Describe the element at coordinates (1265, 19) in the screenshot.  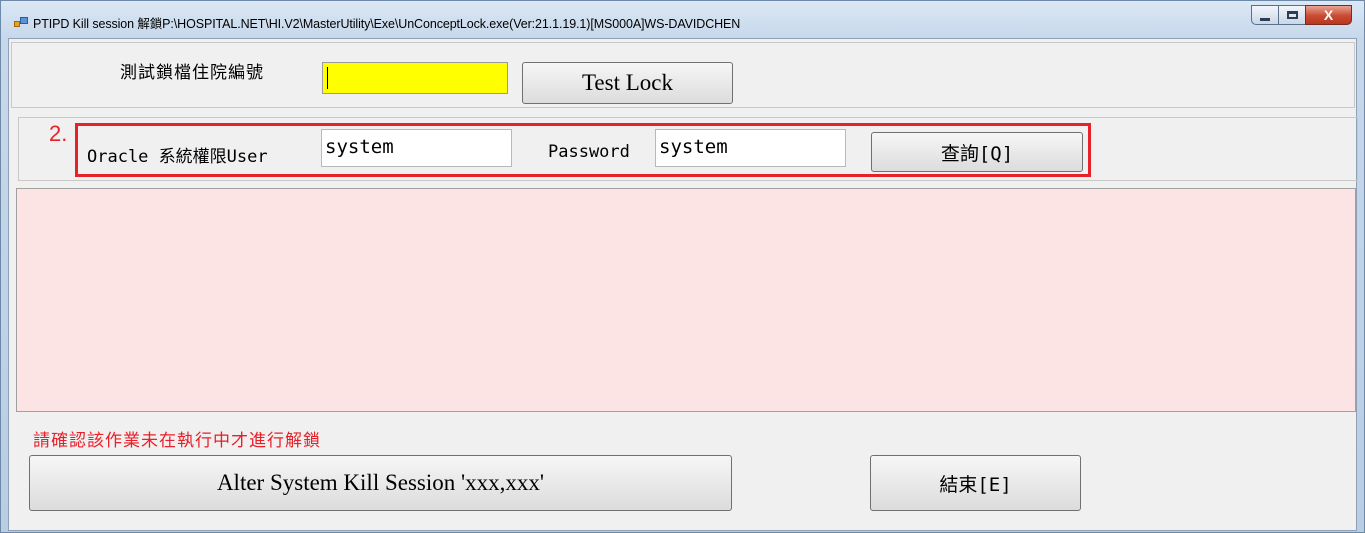
I see `minimize-icon` at that location.